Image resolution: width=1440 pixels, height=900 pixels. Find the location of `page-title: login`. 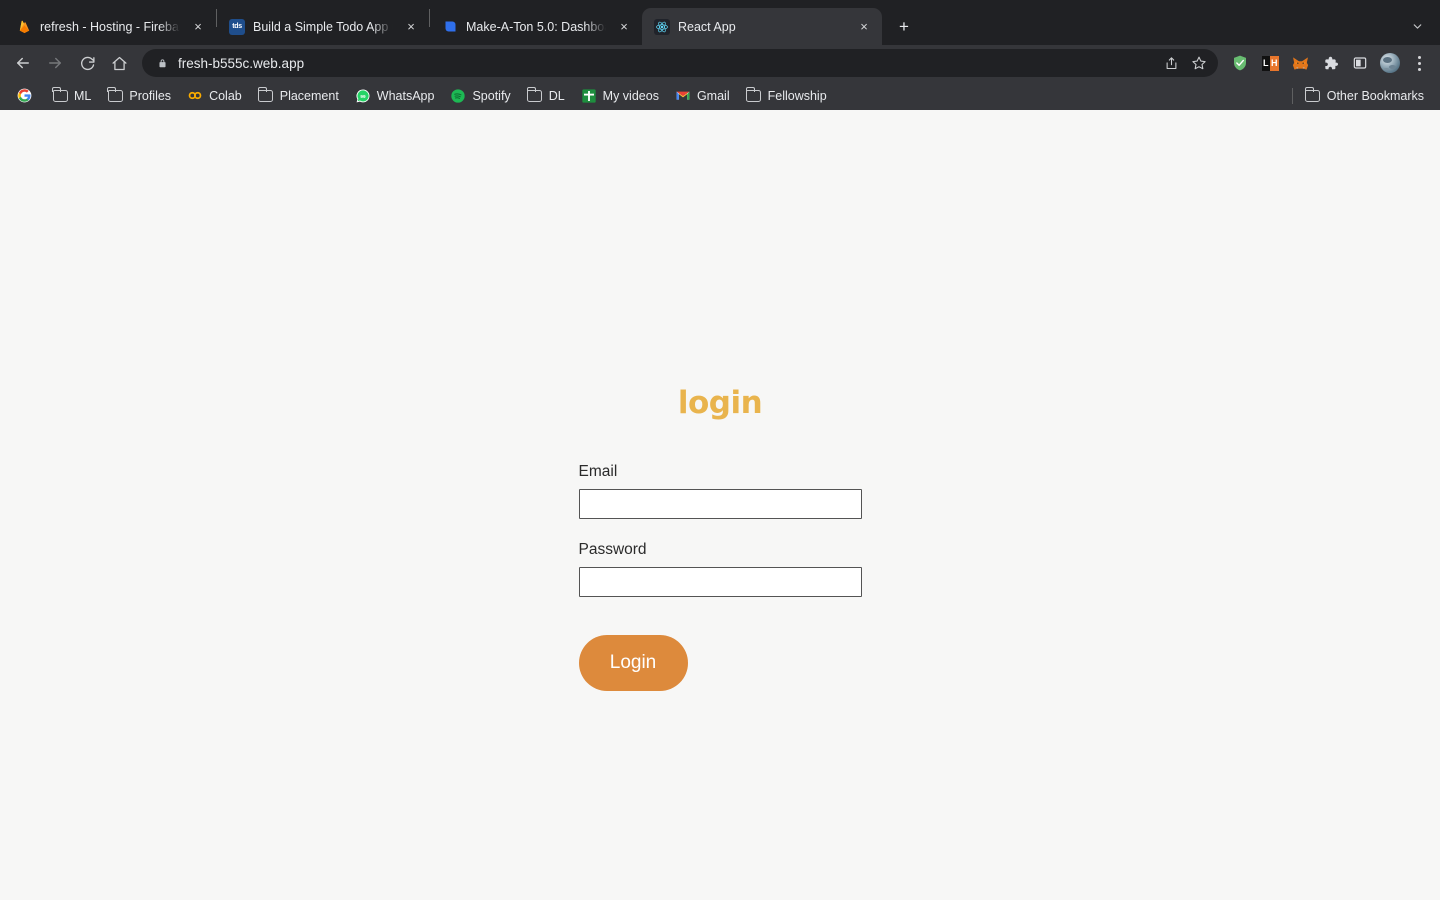

page-title: login is located at coordinates (720, 403).